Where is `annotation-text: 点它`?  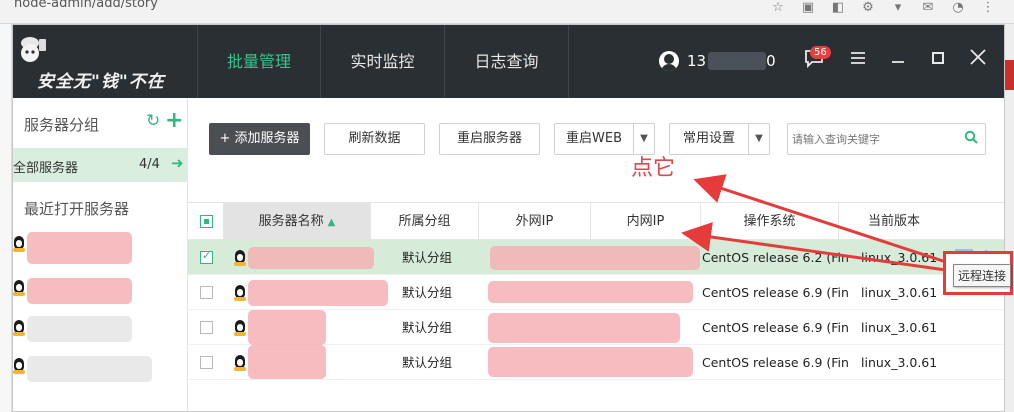
annotation-text: 点它 is located at coordinates (653, 168).